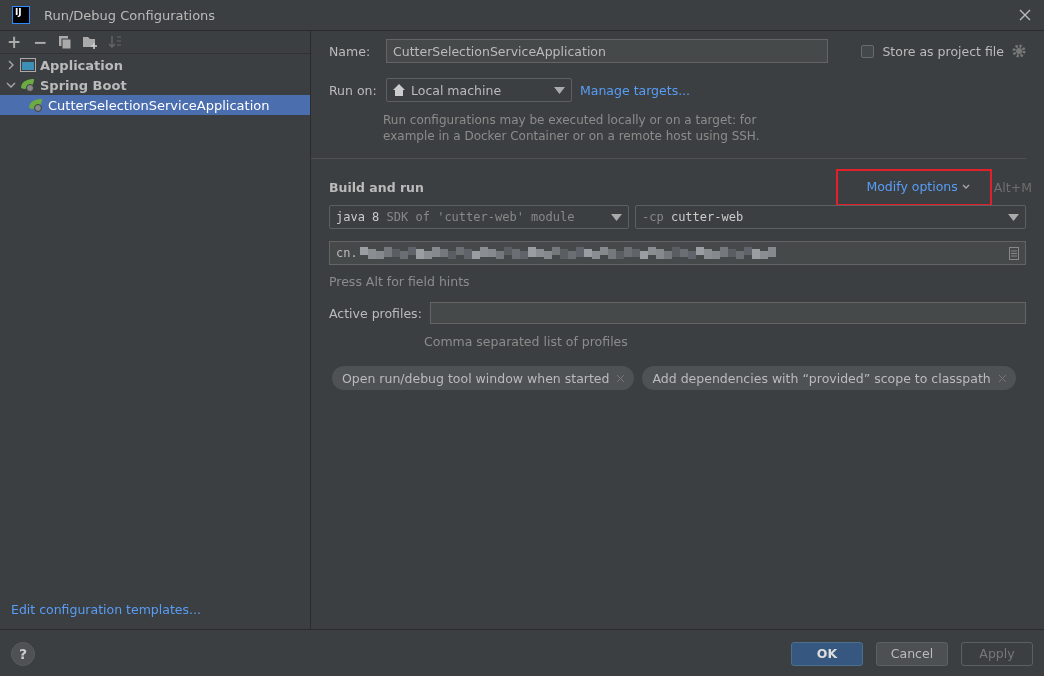 This screenshot has width=1044, height=676. Describe the element at coordinates (14, 42) in the screenshot. I see `toolbar-button: +` at that location.